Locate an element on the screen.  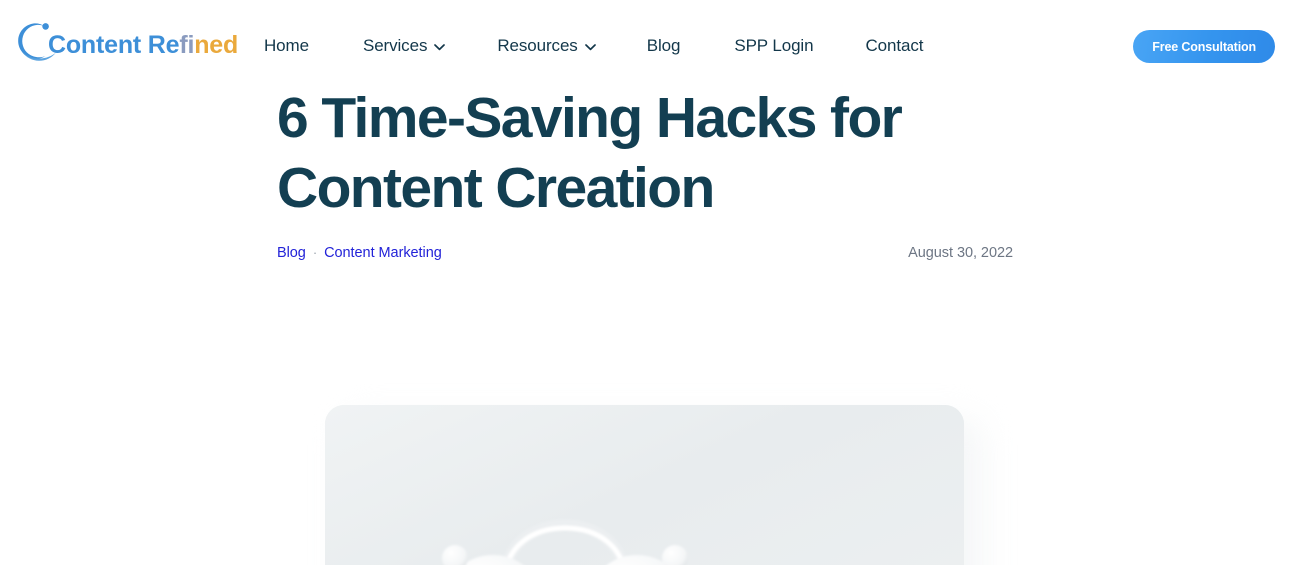
nav-item-services: Services is located at coordinates (404, 46).